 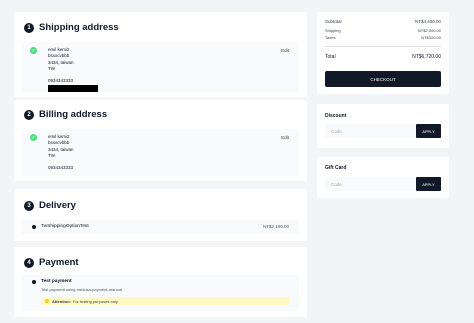 I want to click on step-number-badge: 1, so click(x=29, y=27).